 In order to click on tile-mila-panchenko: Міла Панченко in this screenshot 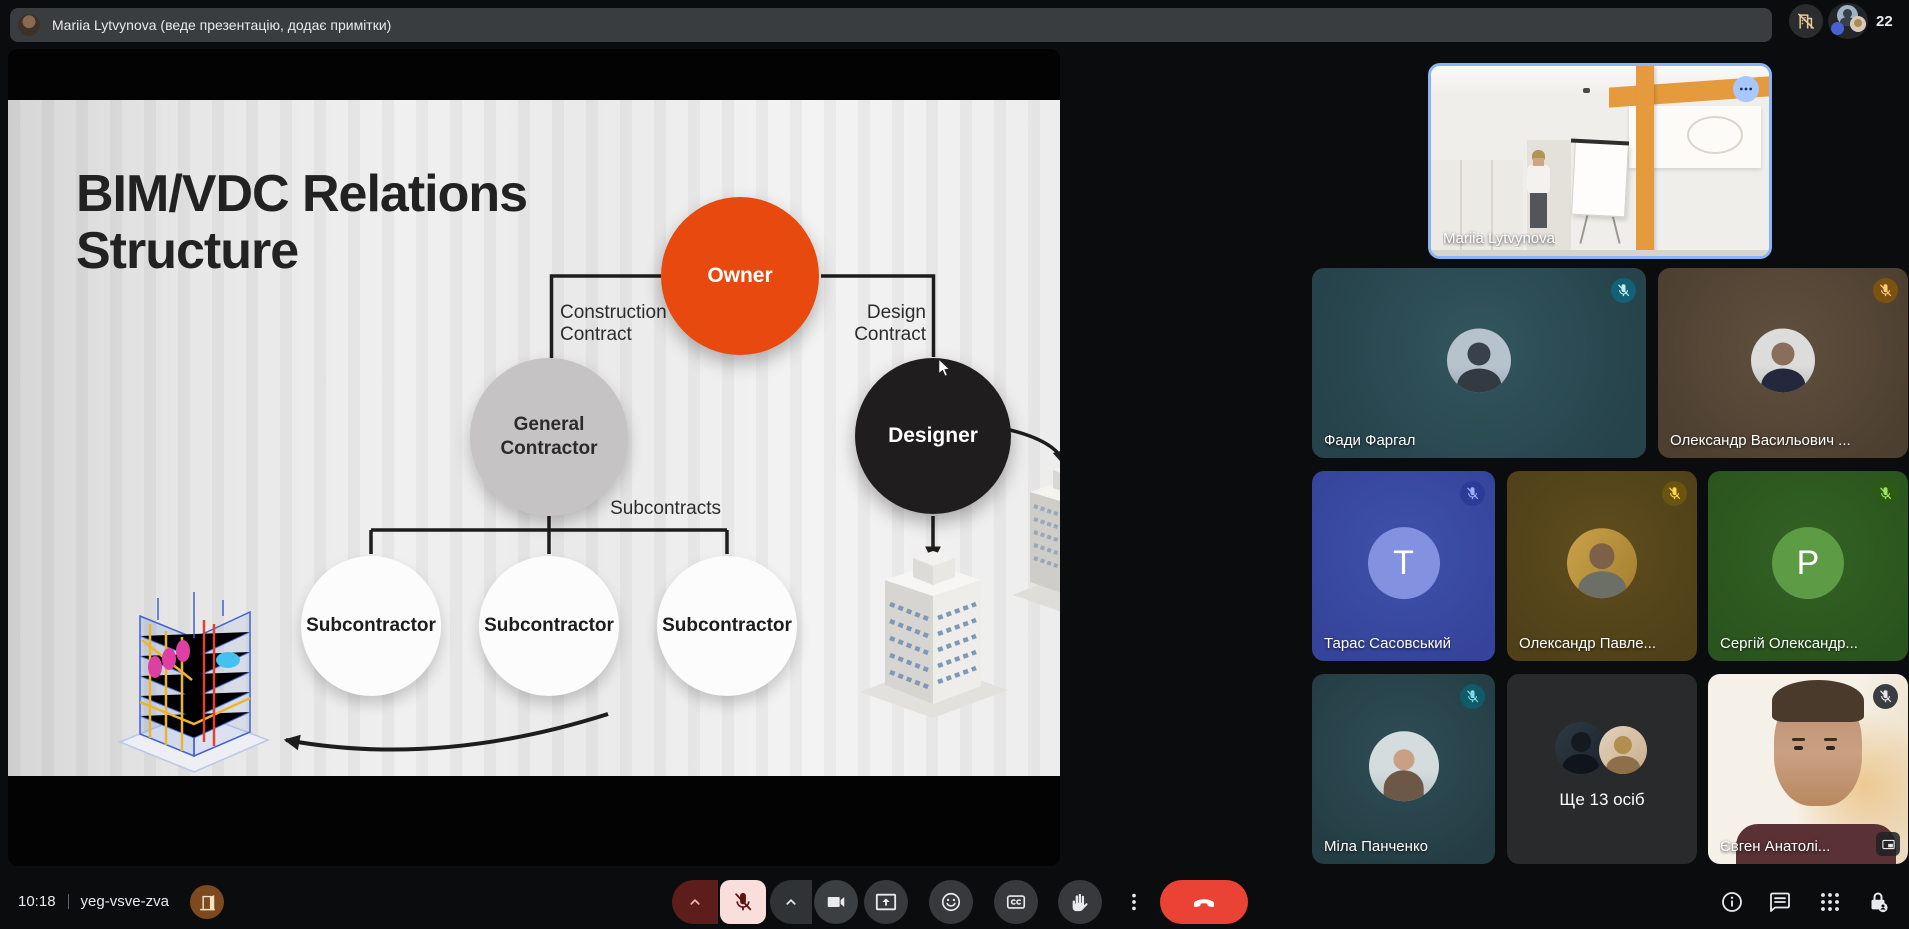, I will do `click(1403, 769)`.